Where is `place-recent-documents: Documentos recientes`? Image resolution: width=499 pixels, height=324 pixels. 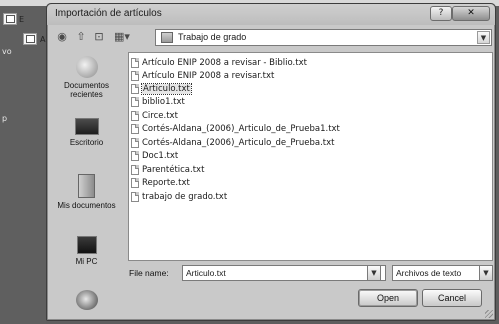 place-recent-documents: Documentos recientes is located at coordinates (86, 77).